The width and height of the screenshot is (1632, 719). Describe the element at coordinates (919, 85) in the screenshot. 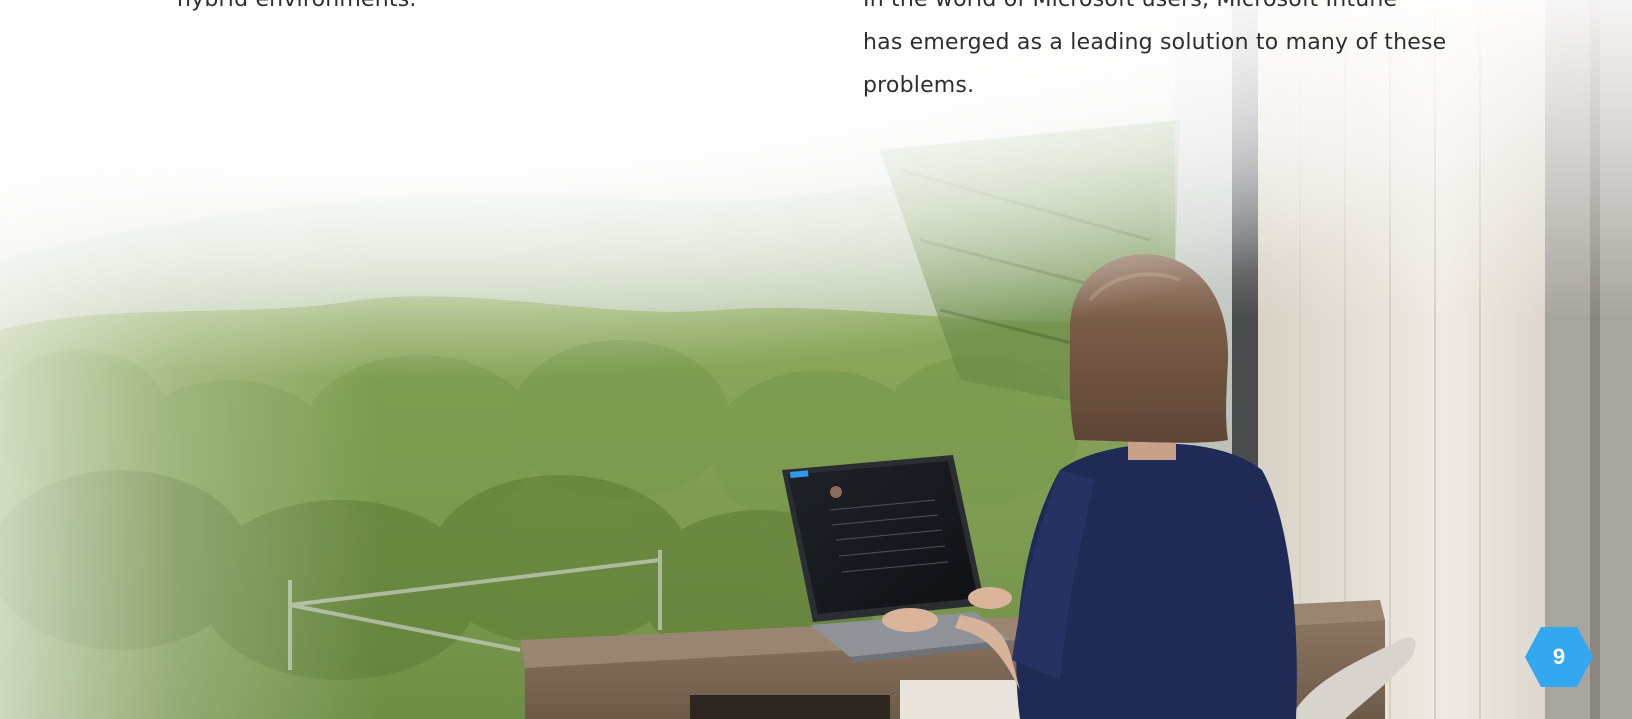

I see `right-paragraph-line-3: problems.` at that location.